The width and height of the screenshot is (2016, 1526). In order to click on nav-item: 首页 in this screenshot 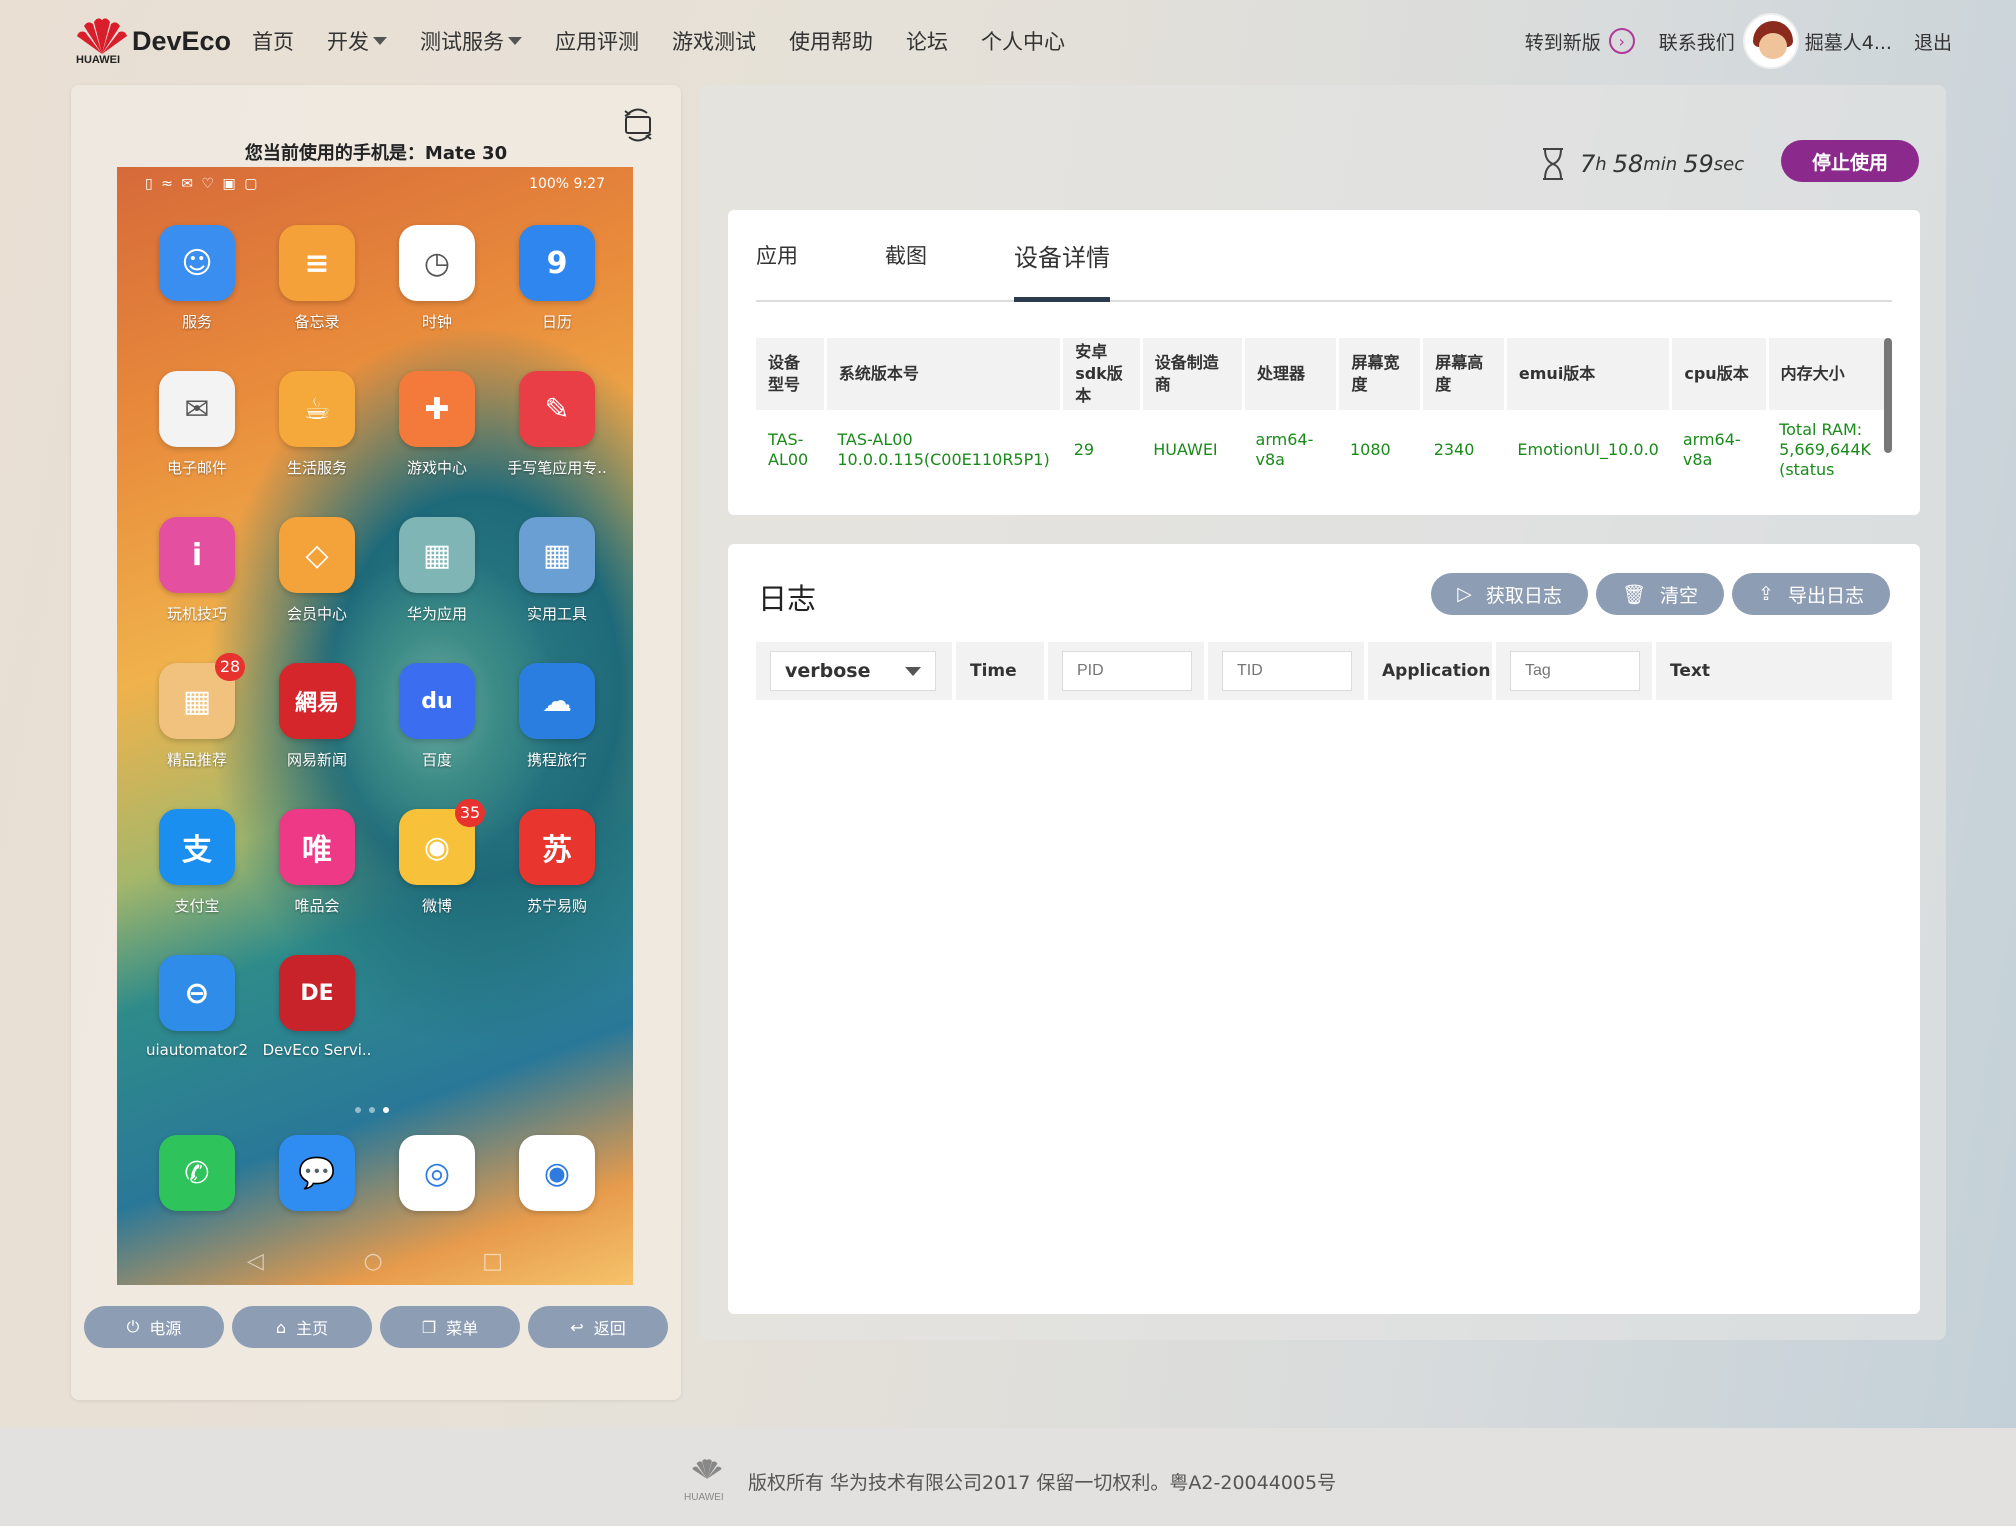, I will do `click(273, 41)`.